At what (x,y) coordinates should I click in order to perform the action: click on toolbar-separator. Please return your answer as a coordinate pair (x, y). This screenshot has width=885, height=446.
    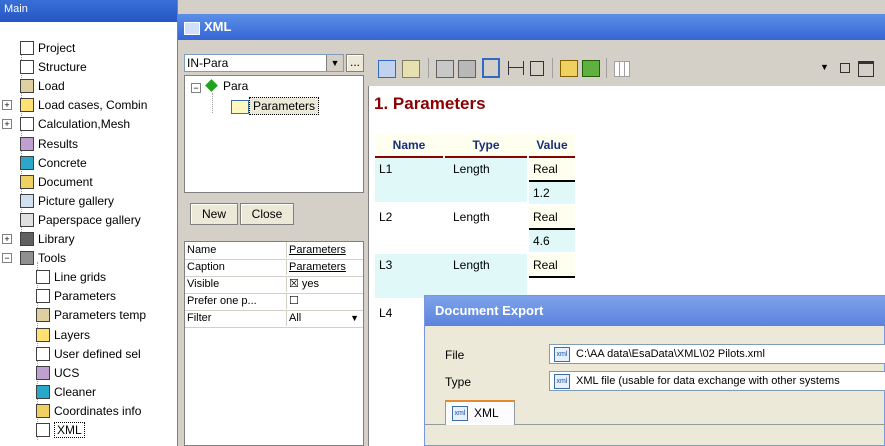
    Looking at the image, I should click on (606, 68).